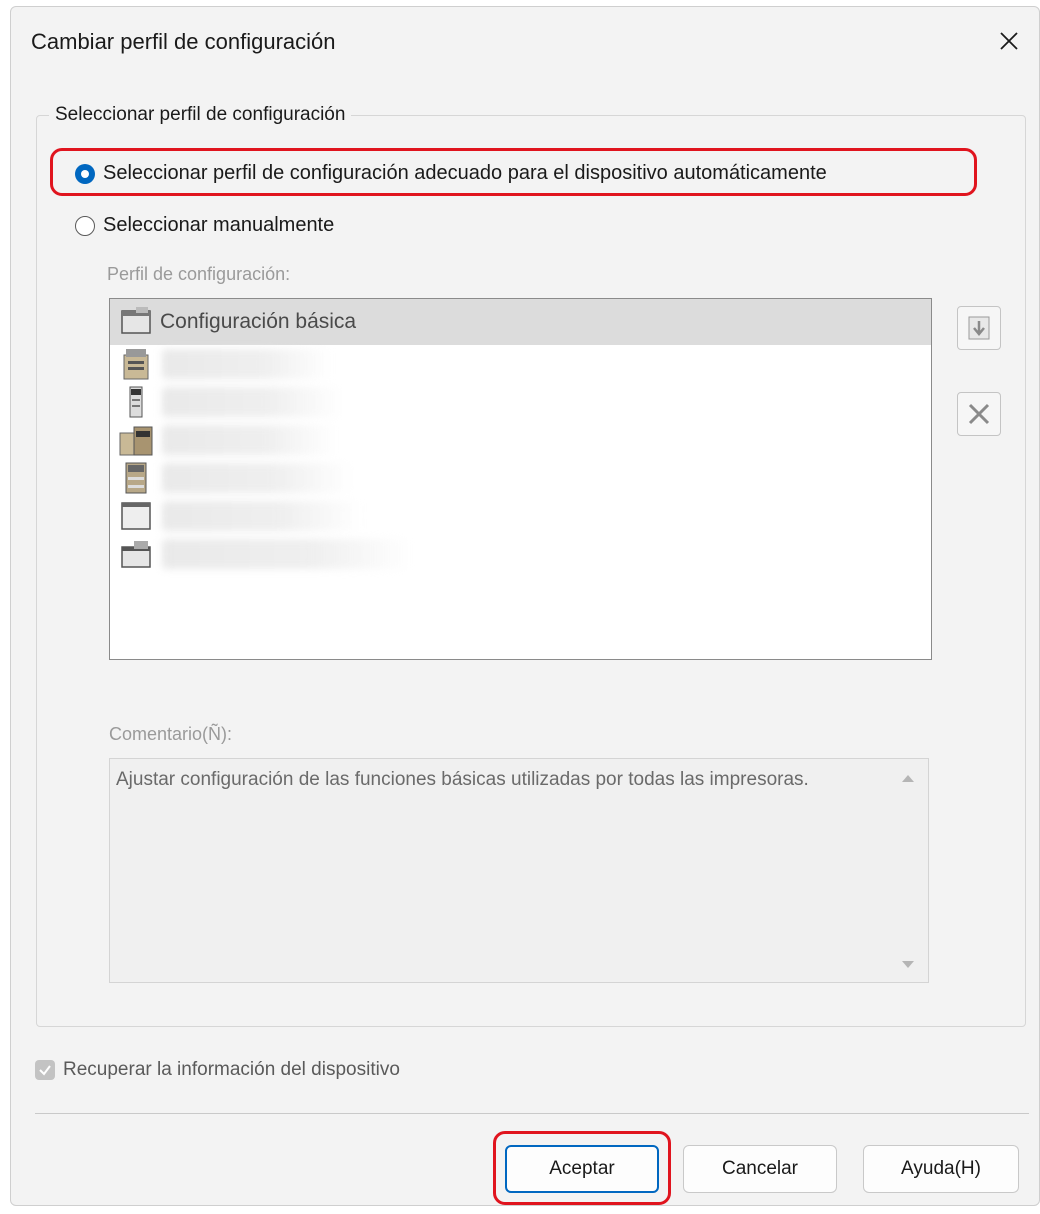  What do you see at coordinates (532, 1113) in the screenshot?
I see `footer-separator` at bounding box center [532, 1113].